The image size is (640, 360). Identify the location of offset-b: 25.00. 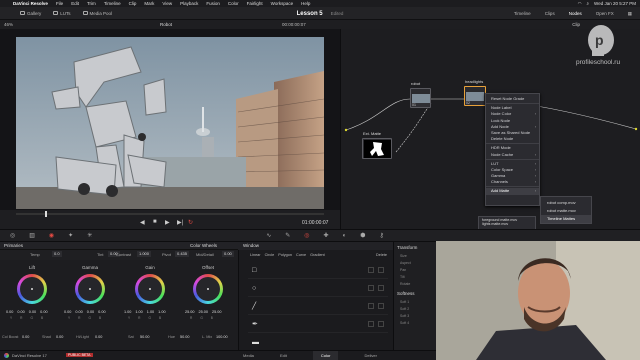
(217, 312).